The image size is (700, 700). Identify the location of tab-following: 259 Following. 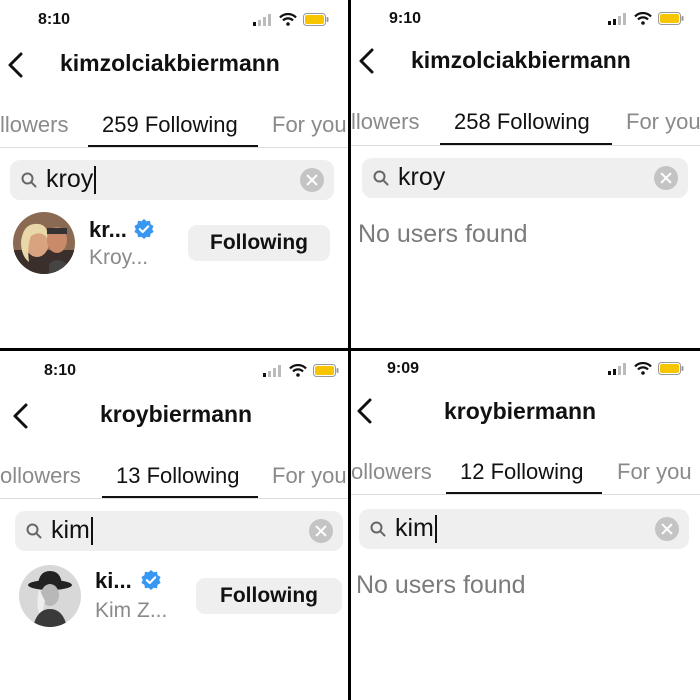
(170, 125).